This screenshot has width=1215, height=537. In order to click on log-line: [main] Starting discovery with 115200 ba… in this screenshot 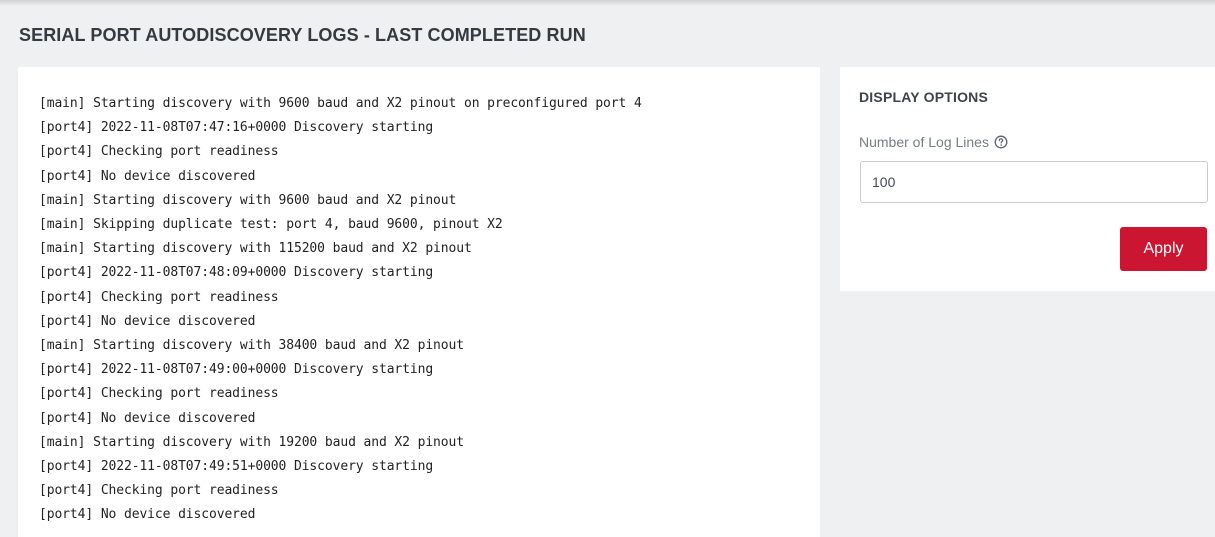, I will do `click(255, 249)`.